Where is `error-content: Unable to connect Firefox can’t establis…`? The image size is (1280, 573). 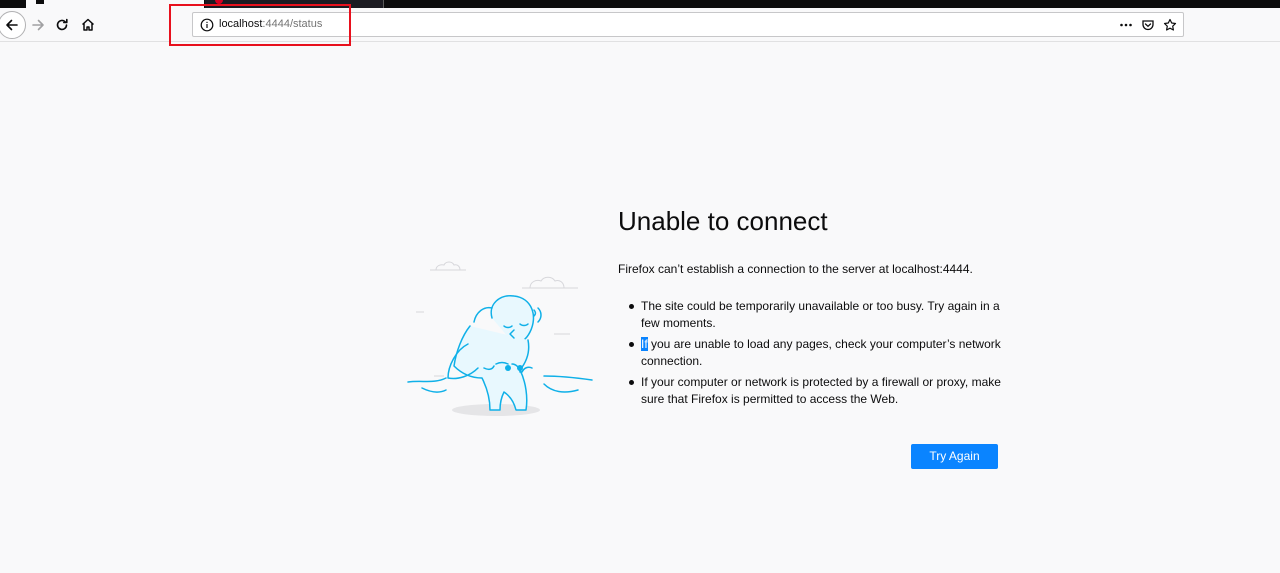
error-content: Unable to connect Firefox can’t establis… is located at coordinates (813, 308).